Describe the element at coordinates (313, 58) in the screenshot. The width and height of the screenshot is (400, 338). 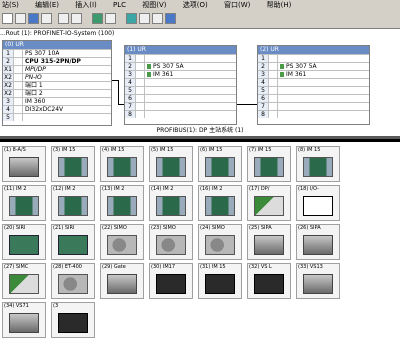
I see `rack-2-row: 1` at that location.